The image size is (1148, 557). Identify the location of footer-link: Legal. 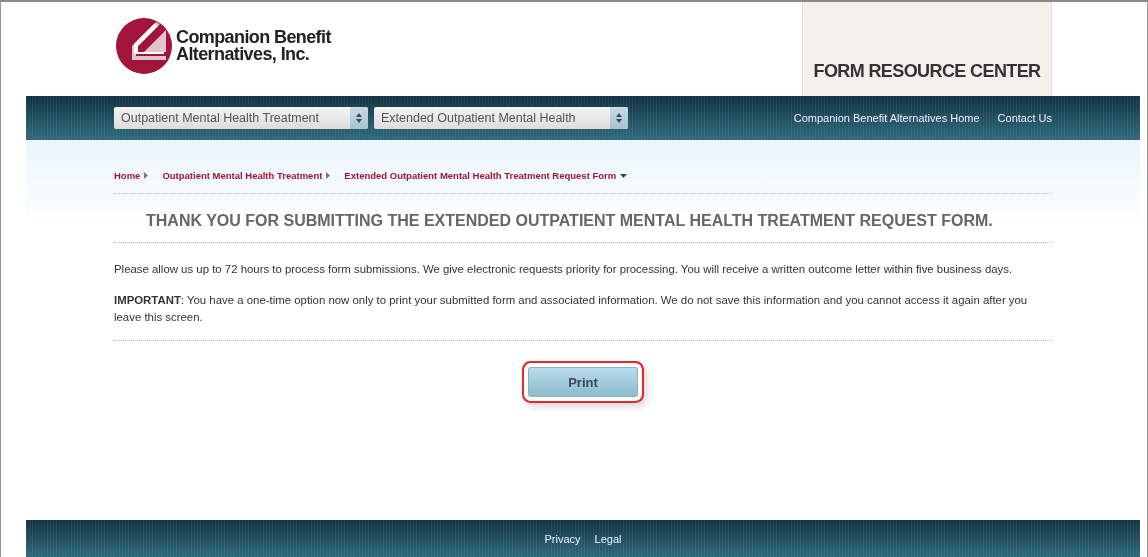
(608, 538).